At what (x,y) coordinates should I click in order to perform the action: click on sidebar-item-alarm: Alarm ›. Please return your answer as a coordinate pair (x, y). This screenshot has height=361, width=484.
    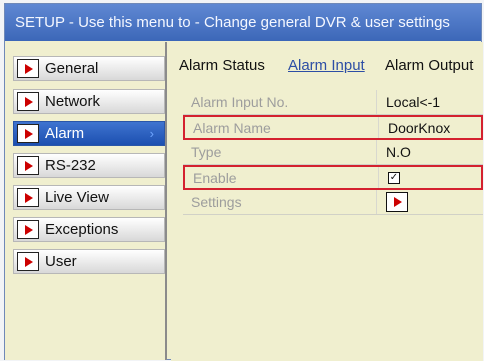
    Looking at the image, I should click on (89, 133).